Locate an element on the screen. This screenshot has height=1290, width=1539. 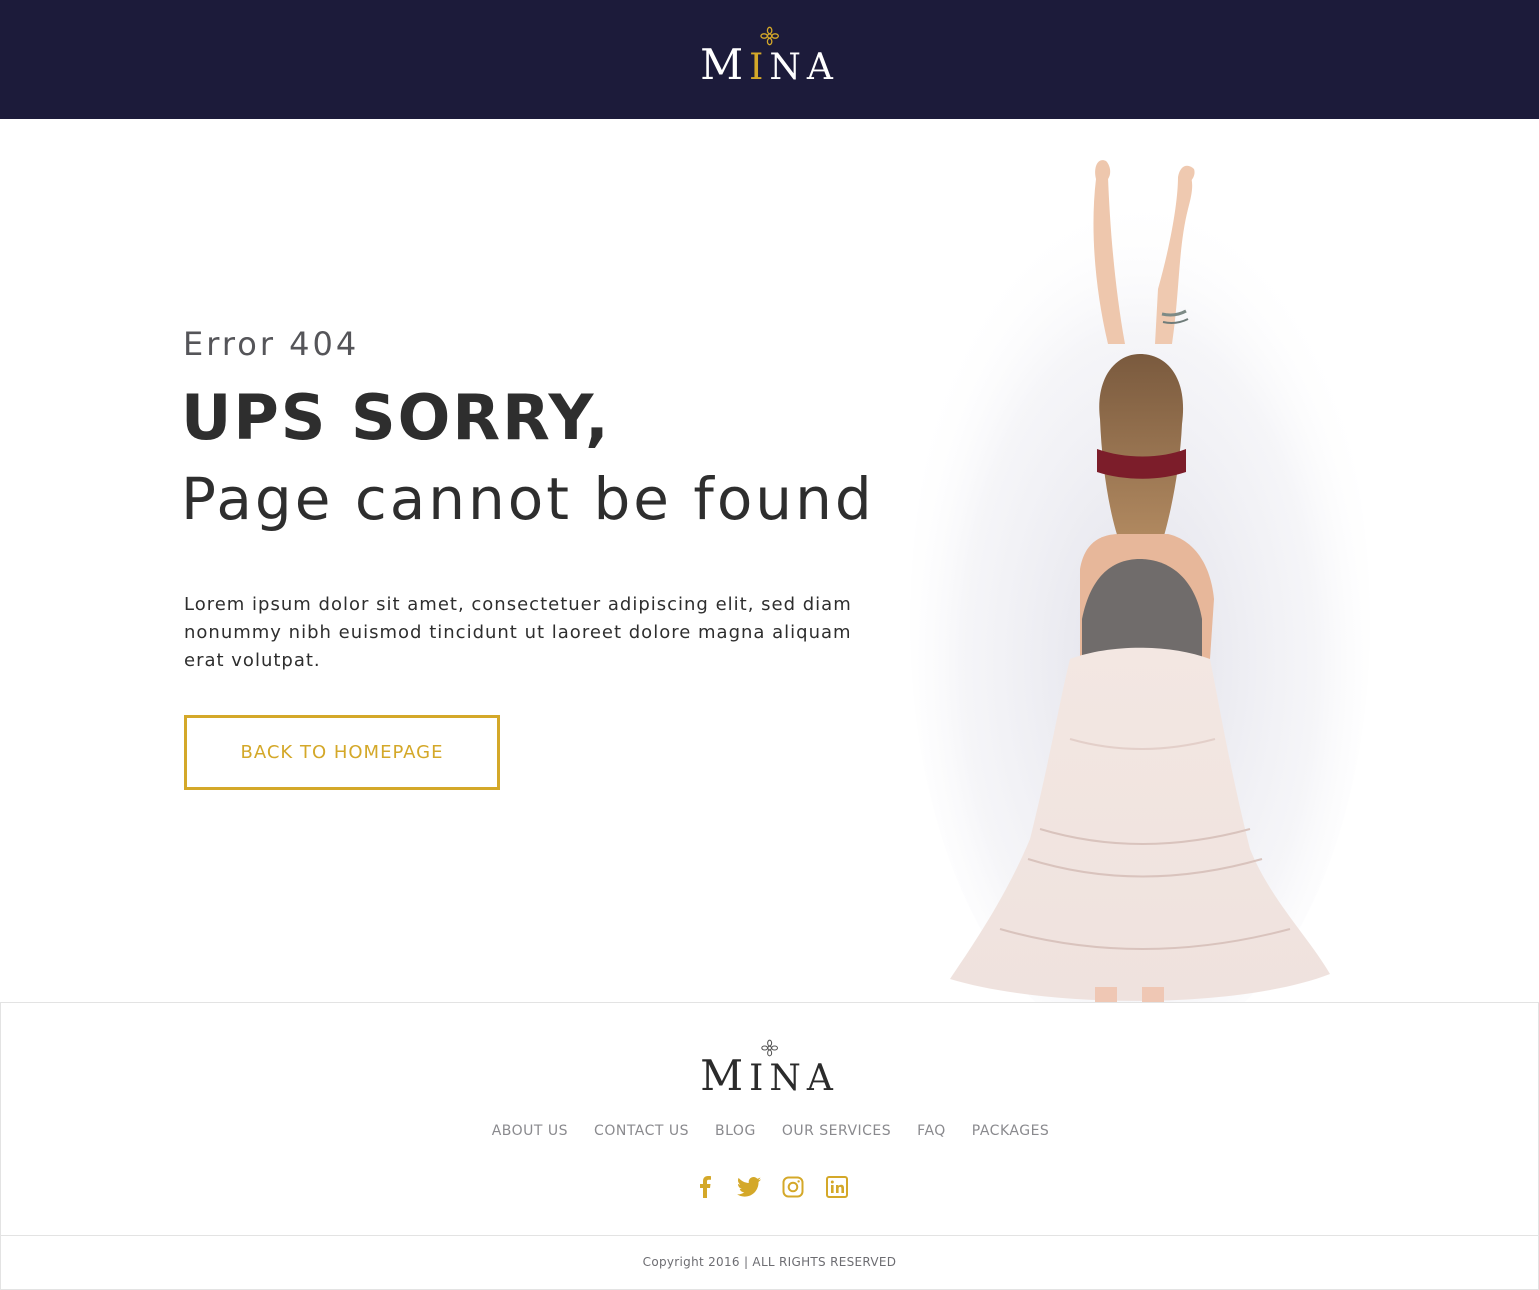
header-logo: MINA is located at coordinates (769, 57).